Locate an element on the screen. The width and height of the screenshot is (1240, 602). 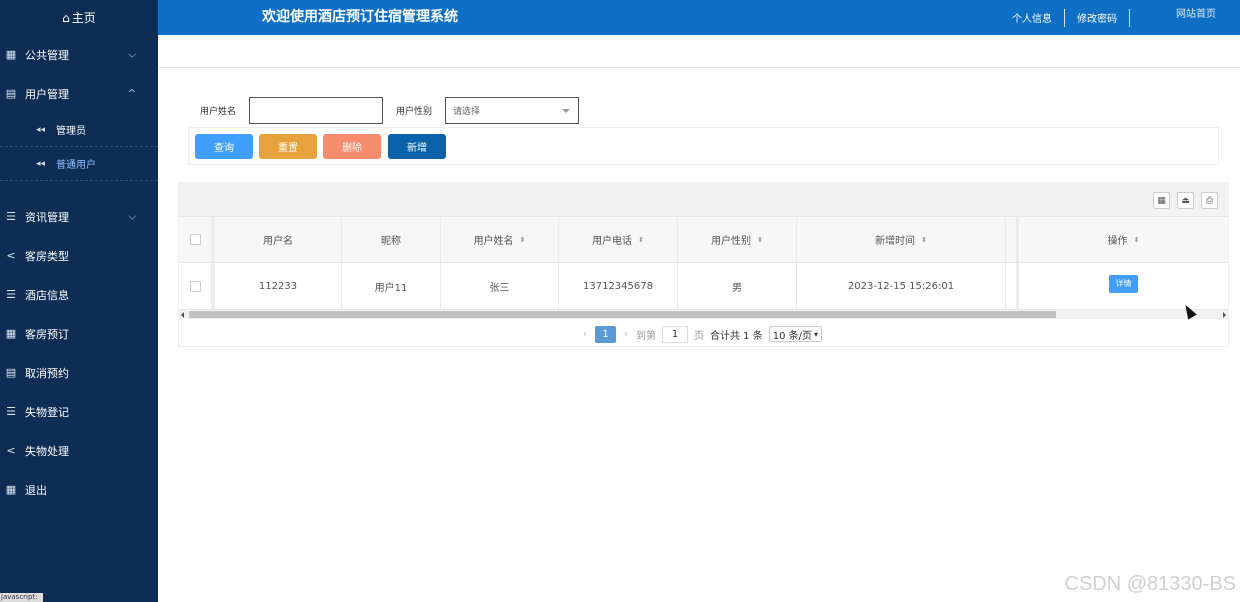
prev-page-icon: ‹ is located at coordinates (585, 334).